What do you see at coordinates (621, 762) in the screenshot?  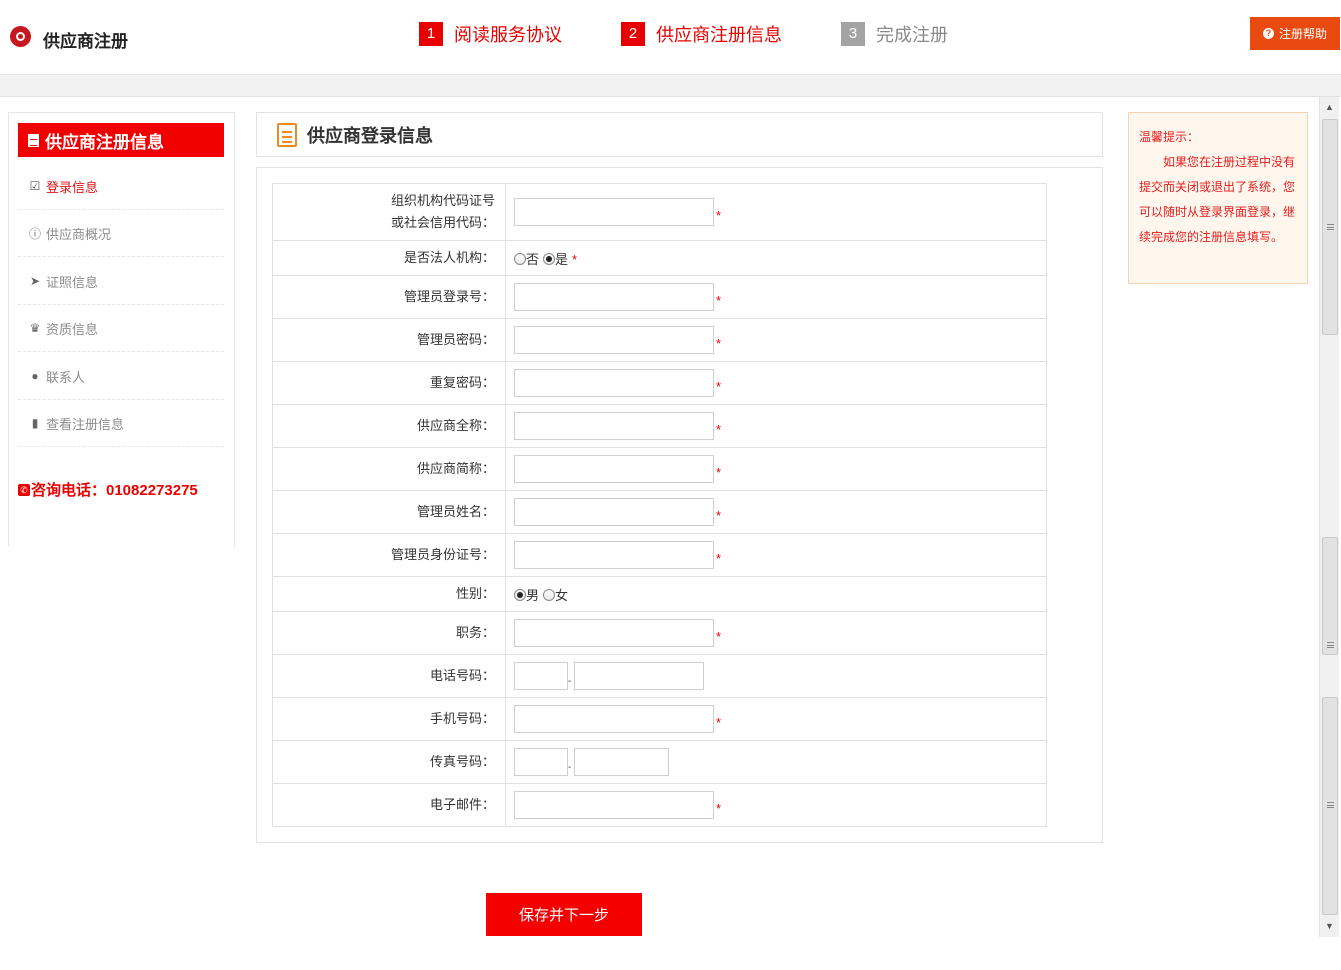 I see `fax-number-input` at bounding box center [621, 762].